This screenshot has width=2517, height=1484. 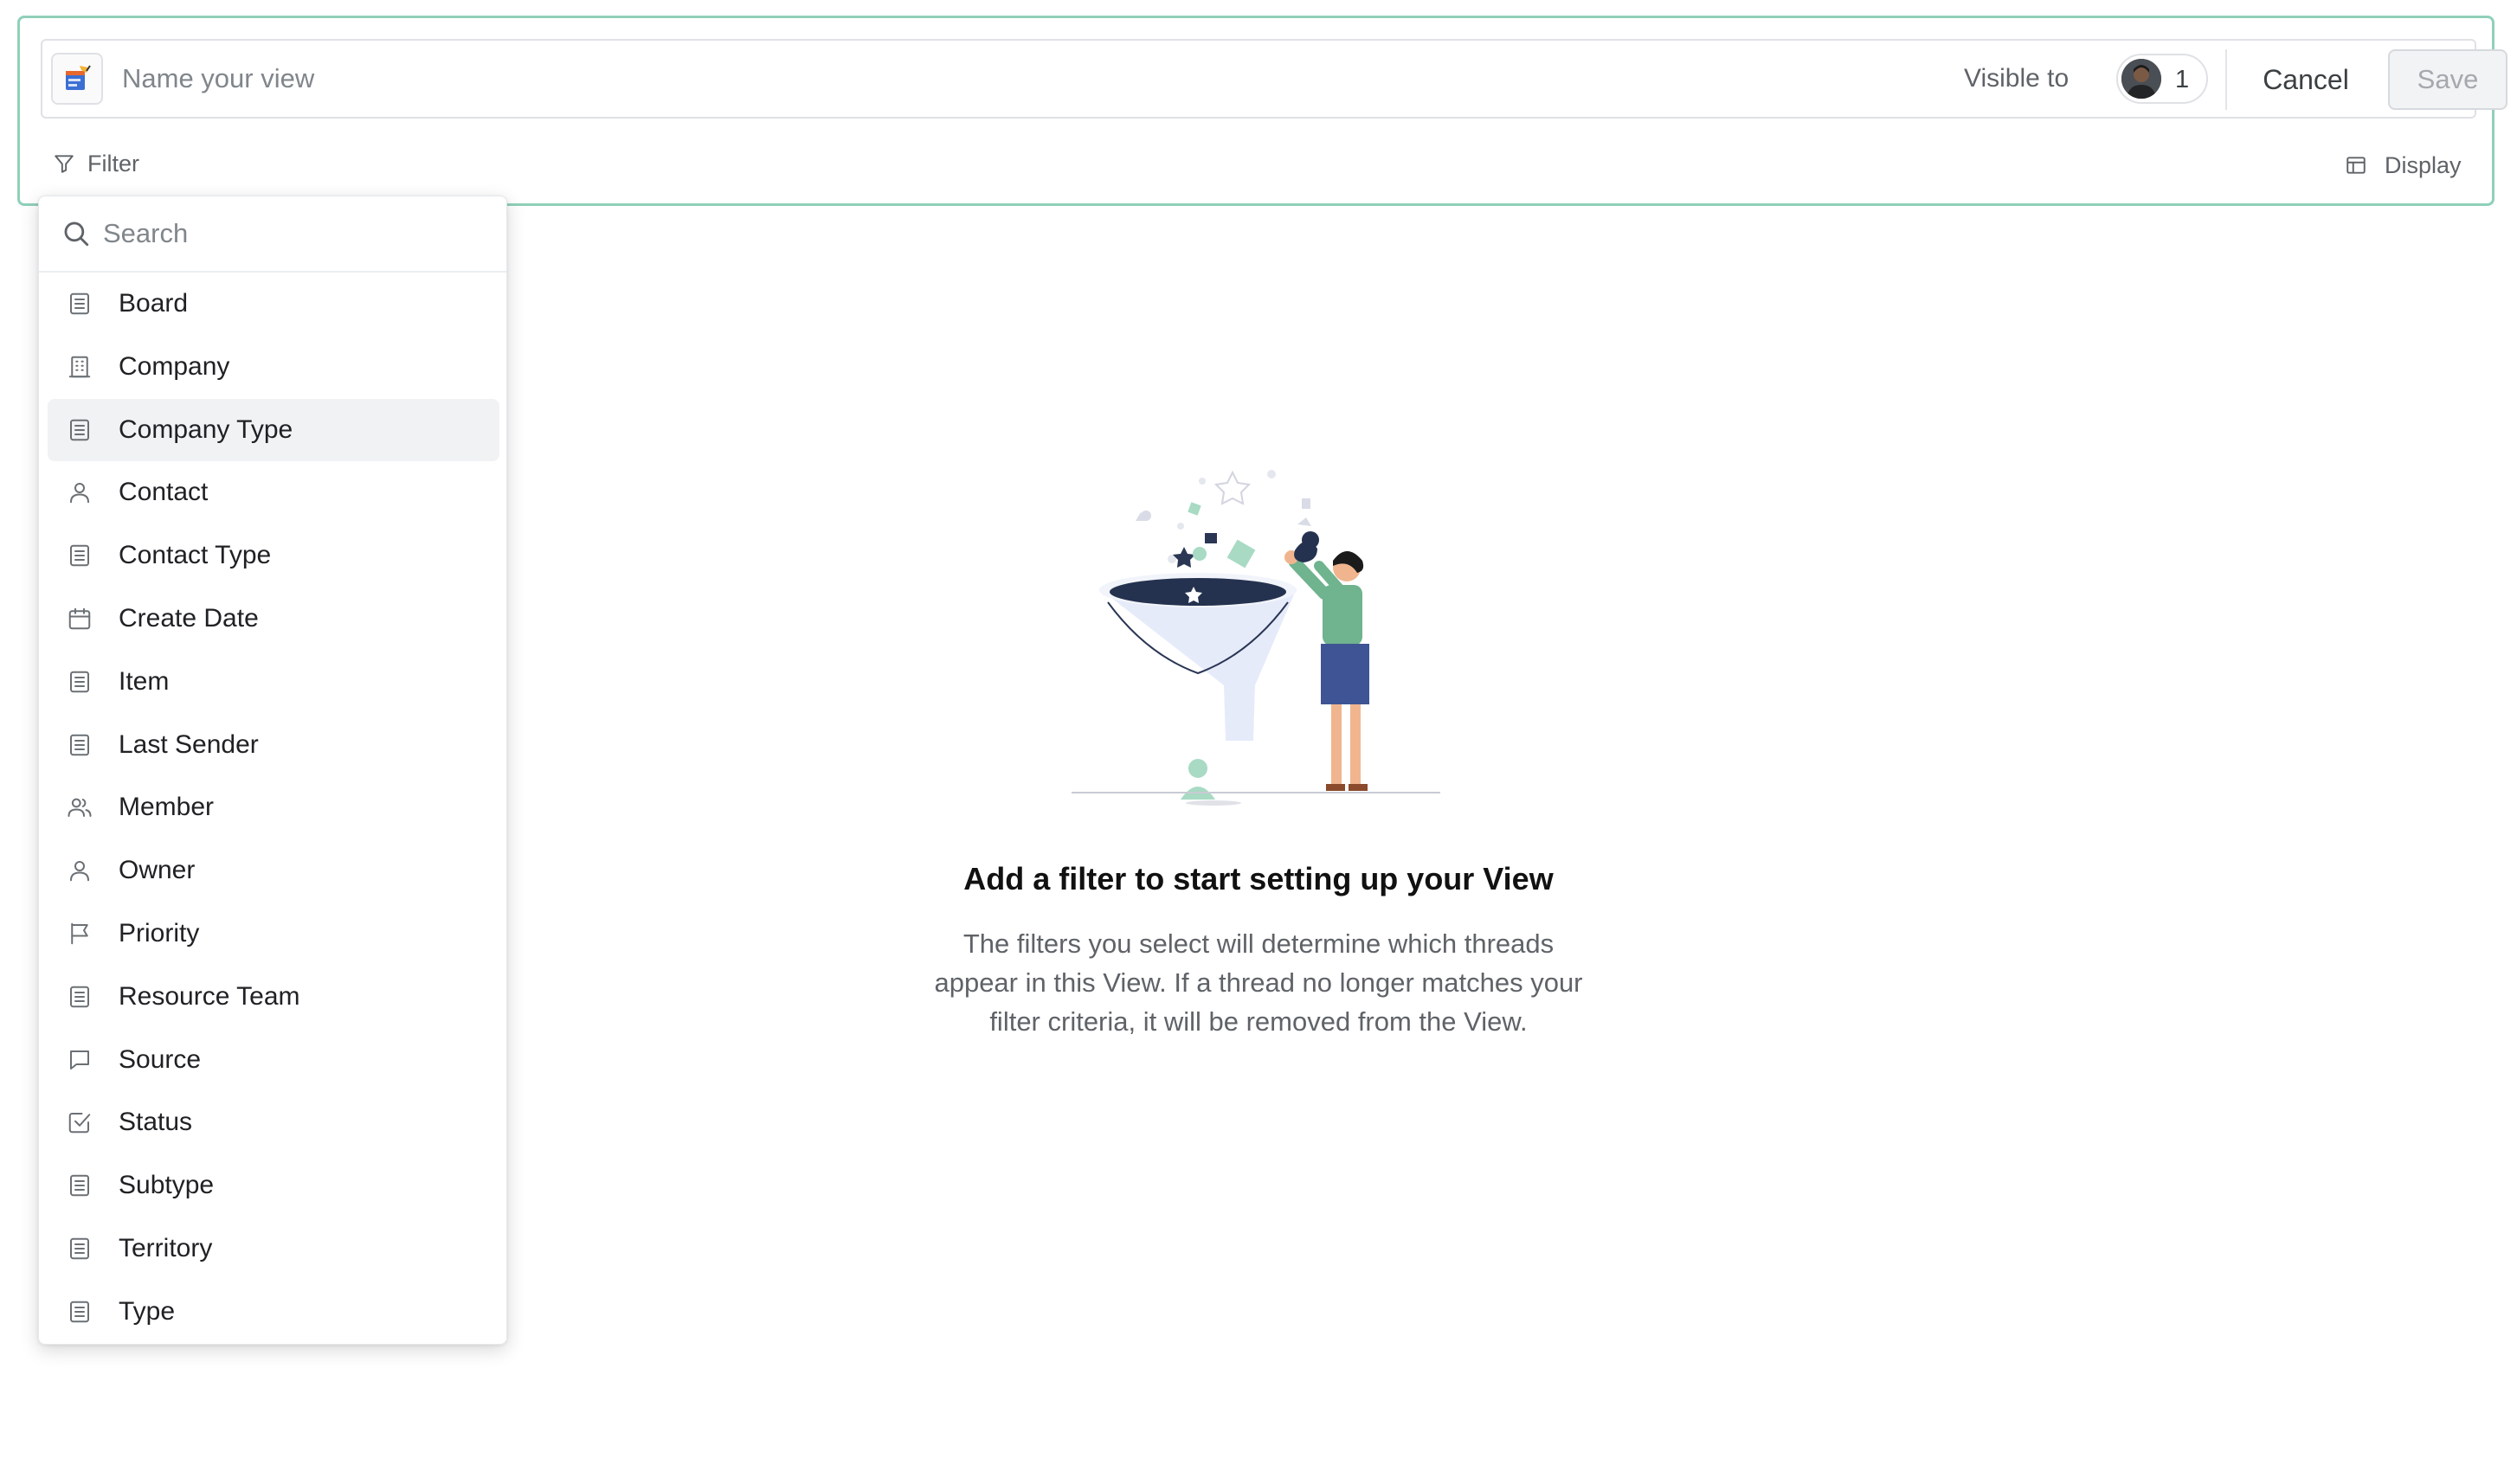 What do you see at coordinates (1274, 79) in the screenshot?
I see `view-name-row: Visible to 1 Cancel Save` at bounding box center [1274, 79].